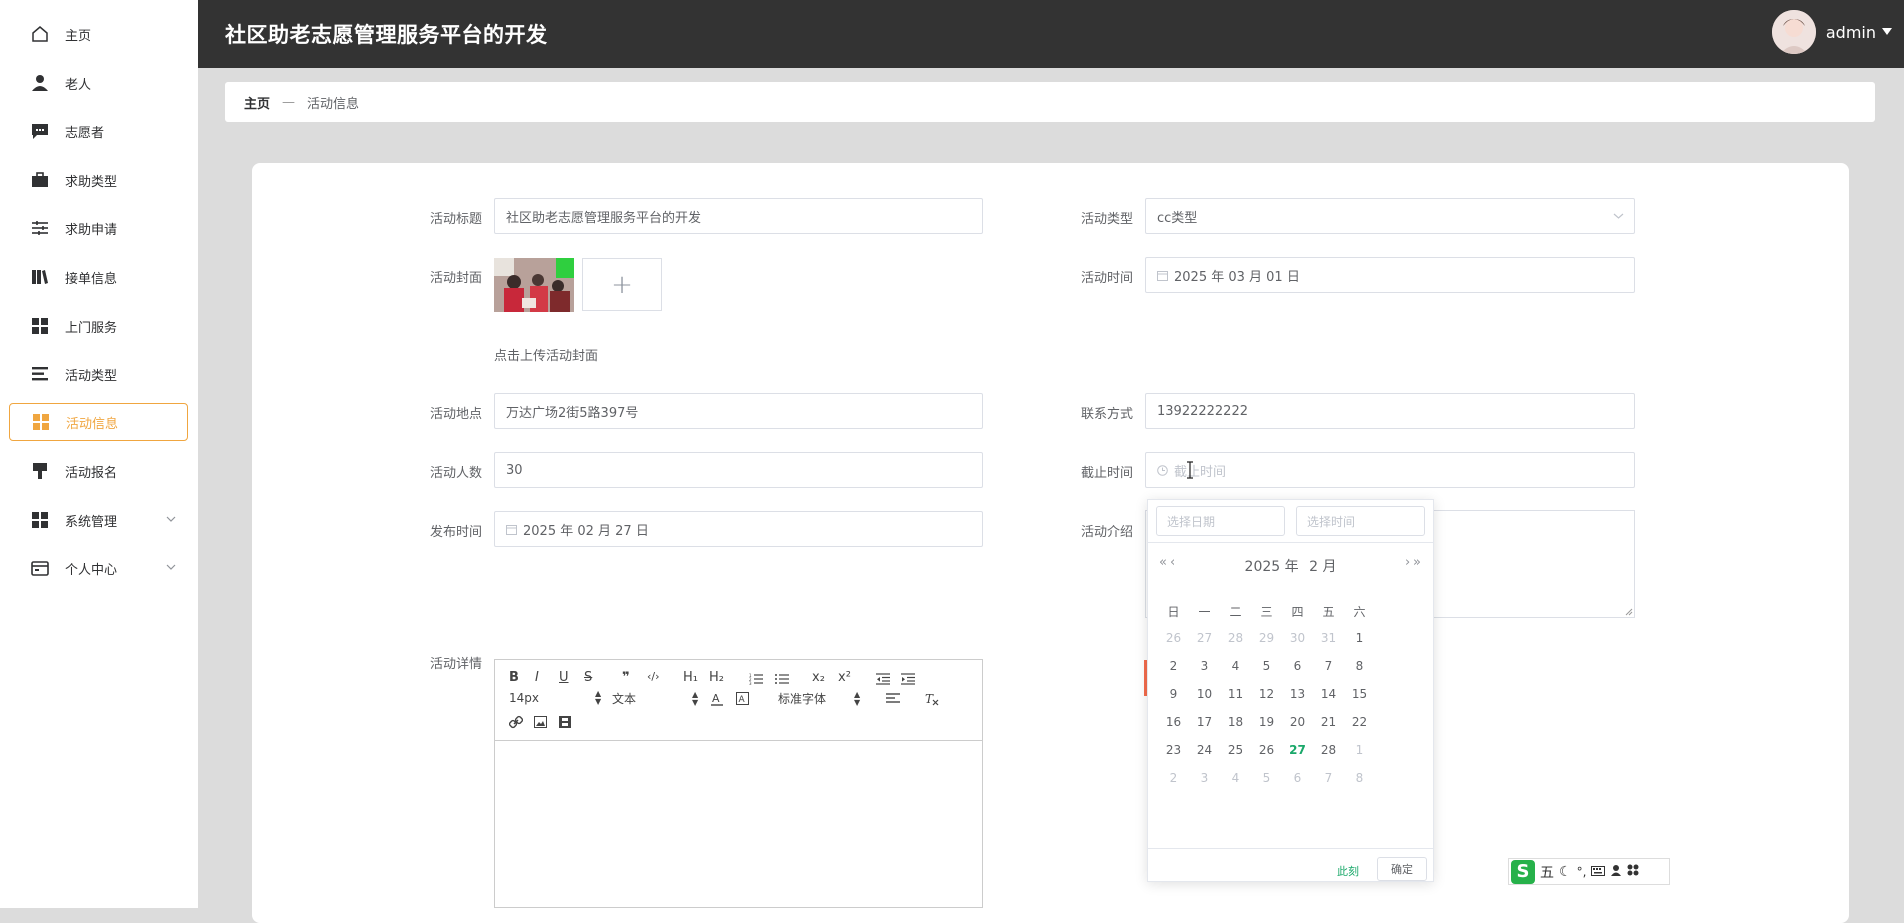 The width and height of the screenshot is (1904, 923). Describe the element at coordinates (1582, 872) in the screenshot. I see `punctuation-icon: °,` at that location.